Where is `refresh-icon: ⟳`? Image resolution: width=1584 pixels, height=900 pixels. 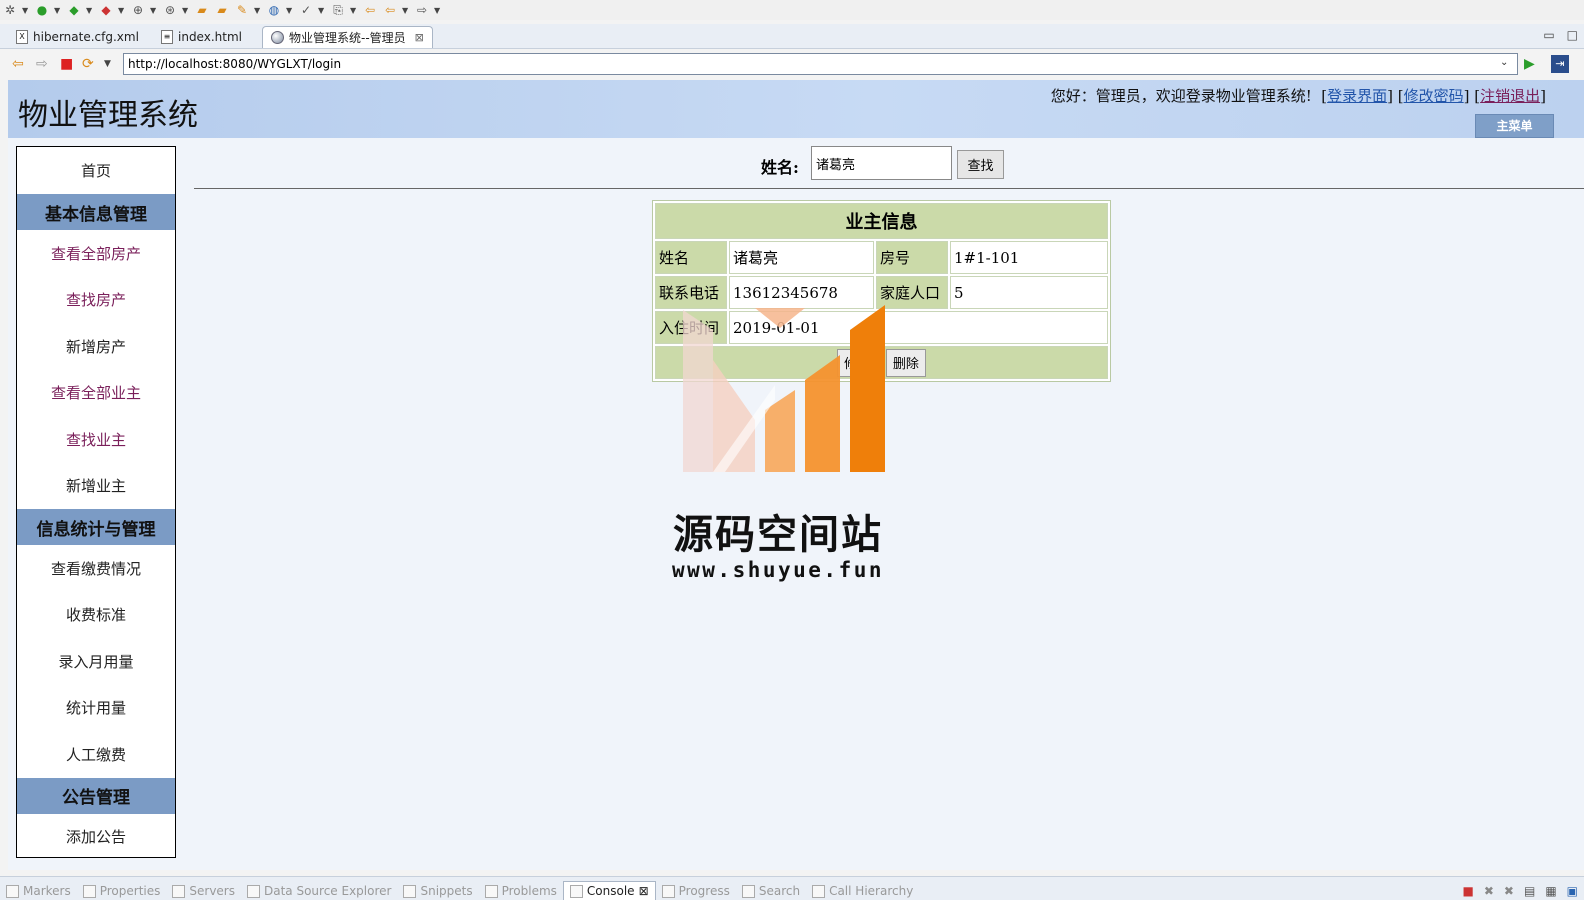 refresh-icon: ⟳ is located at coordinates (88, 64).